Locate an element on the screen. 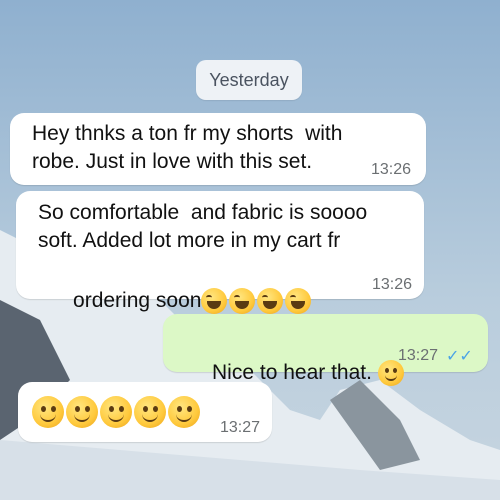  outgoing-message: Nice to hear that. 13:27 ✓✓ is located at coordinates (325, 350).